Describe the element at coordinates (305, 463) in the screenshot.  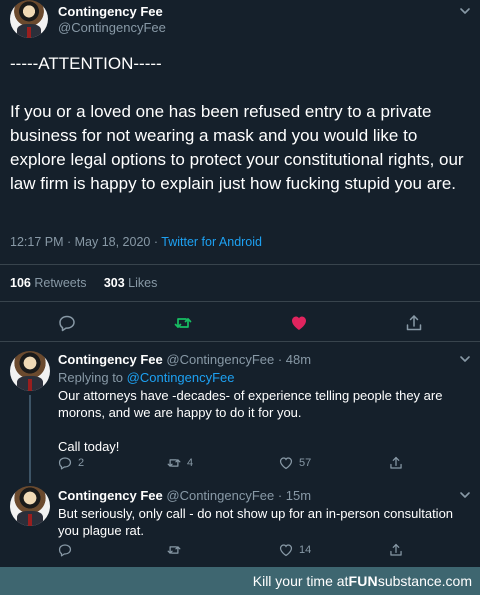
I see `like-count: 57` at that location.